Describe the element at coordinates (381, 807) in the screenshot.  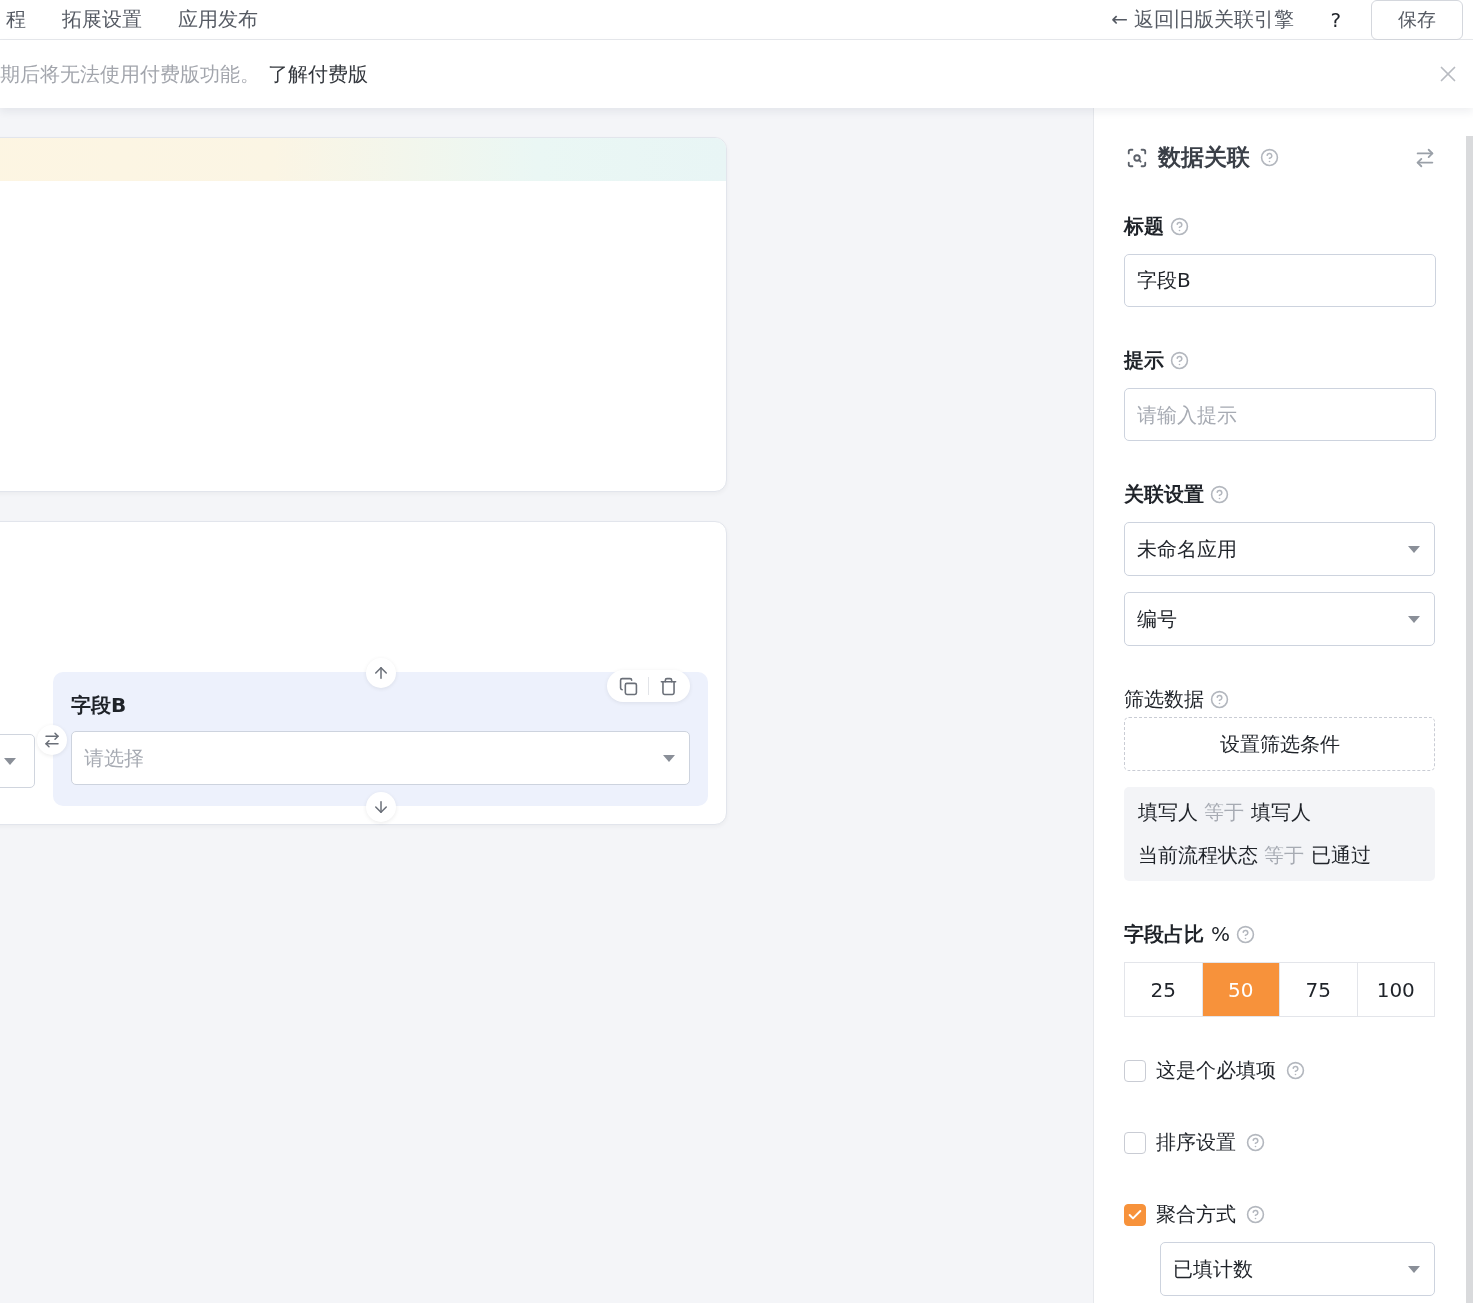
I see `arrow-down-icon` at that location.